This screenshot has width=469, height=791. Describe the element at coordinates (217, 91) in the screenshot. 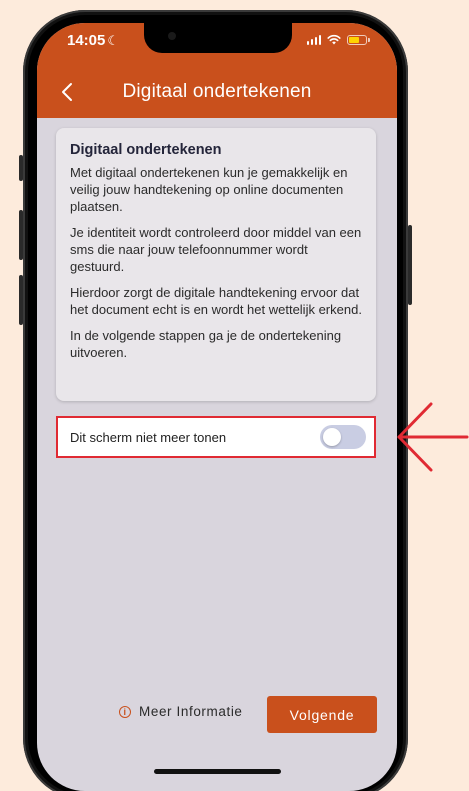

I see `page-title: Digitaal ondertekenen` at that location.